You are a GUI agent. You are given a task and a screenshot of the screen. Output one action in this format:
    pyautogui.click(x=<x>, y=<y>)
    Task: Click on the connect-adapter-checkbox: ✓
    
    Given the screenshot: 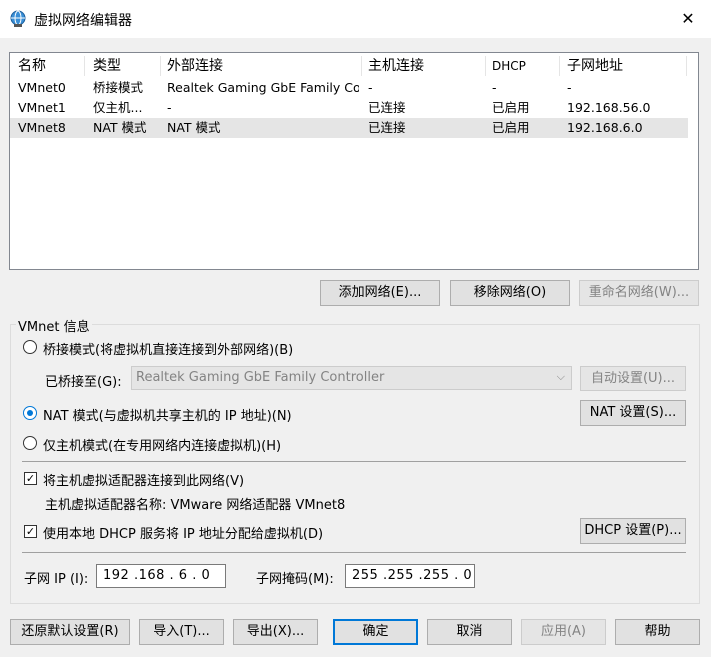 What is the action you would take?
    pyautogui.click(x=30, y=478)
    